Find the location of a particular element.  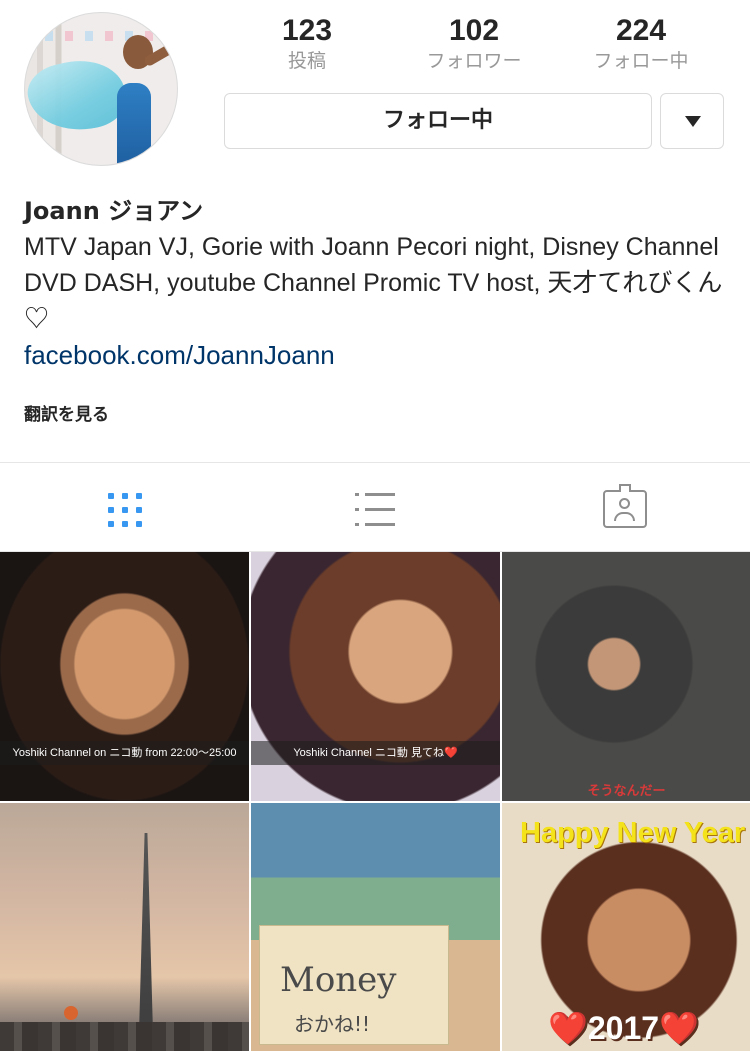

following-stat: 224 フォロー中 is located at coordinates (641, 44).